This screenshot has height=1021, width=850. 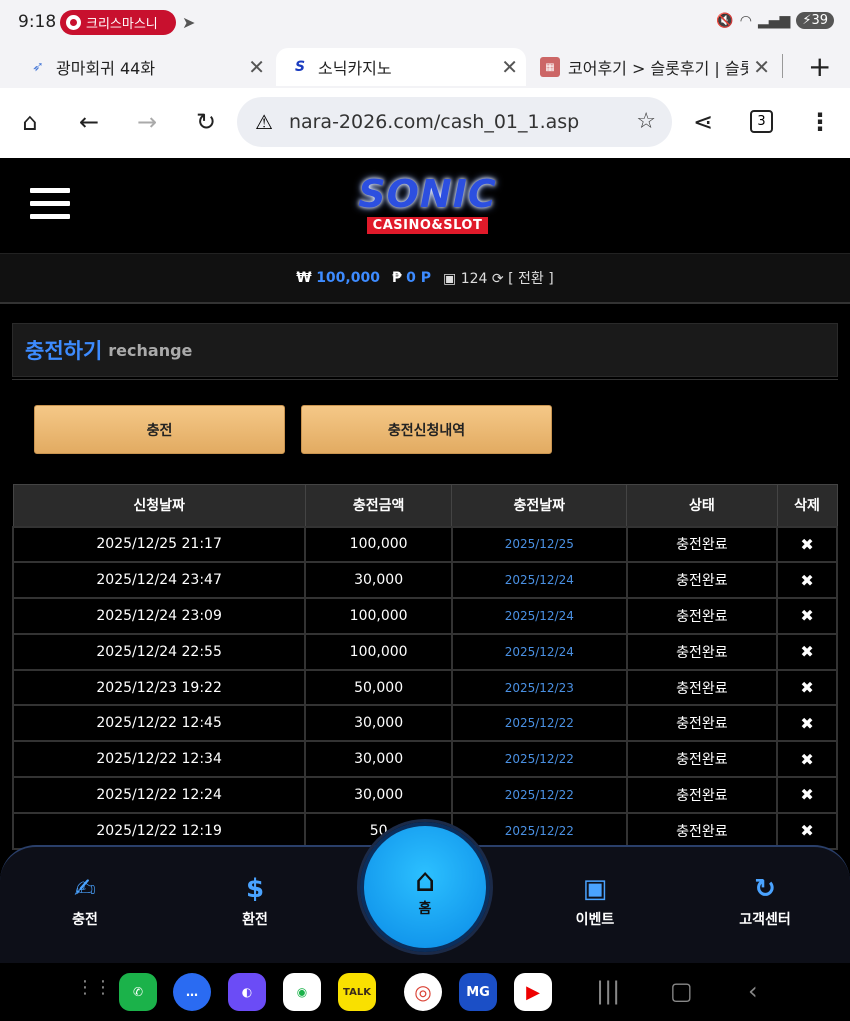 I want to click on deposit-hand-icon: ✍, so click(x=85, y=889).